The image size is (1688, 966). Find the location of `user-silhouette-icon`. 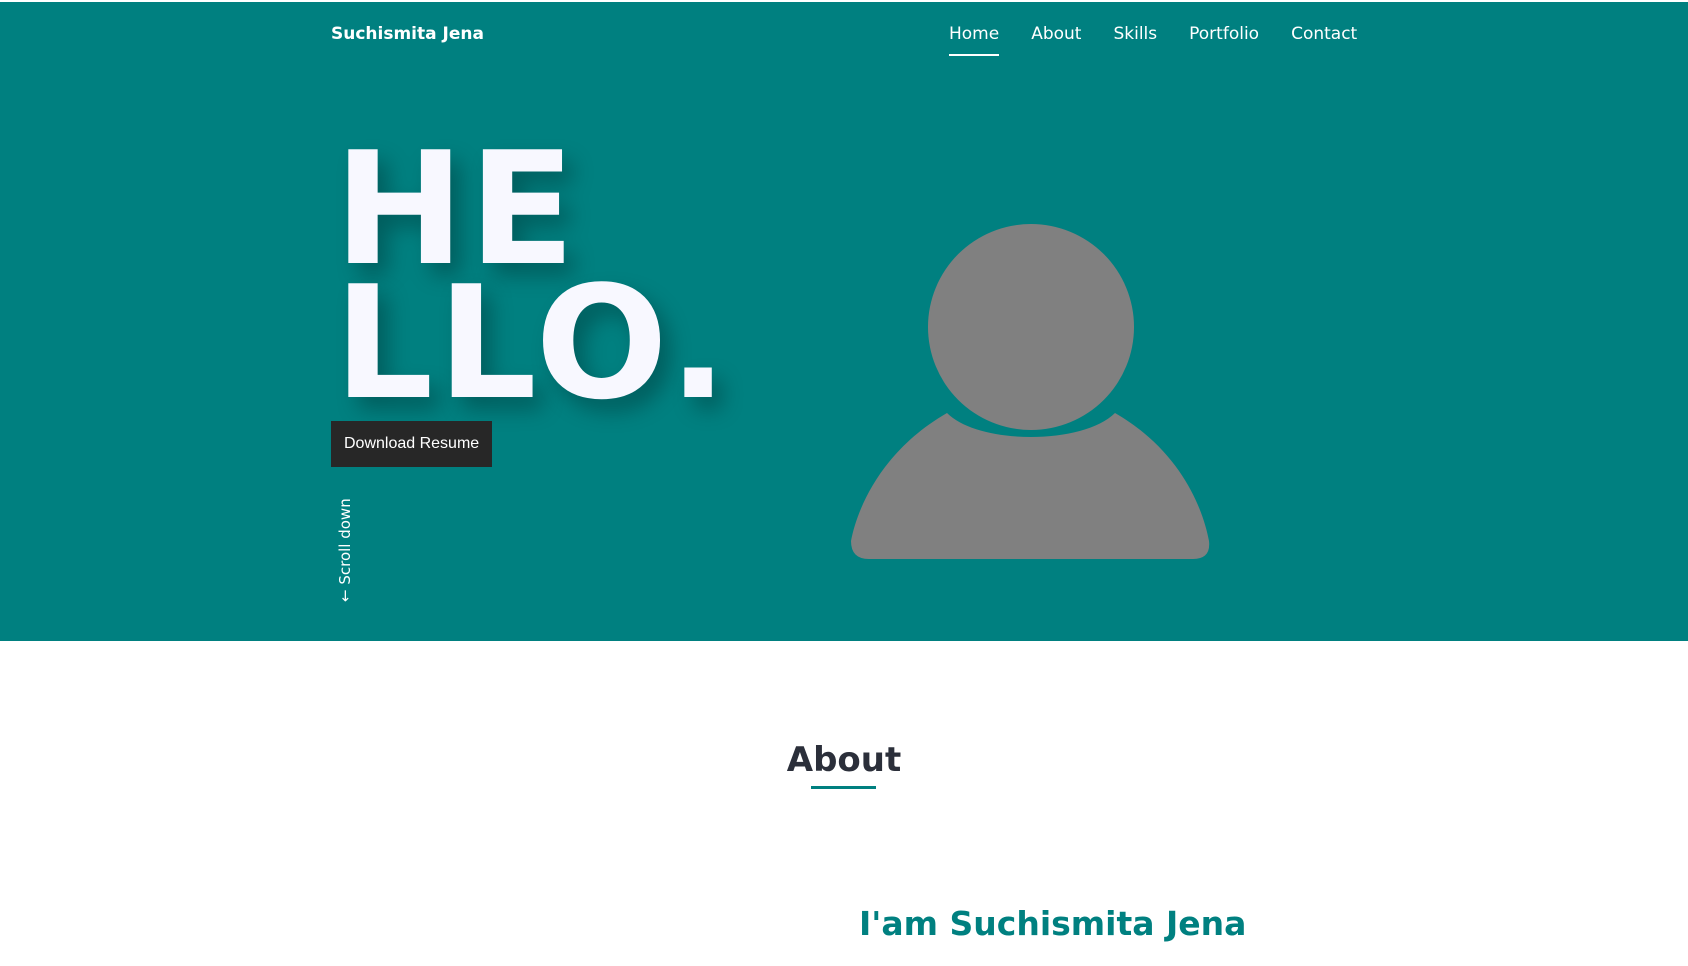

user-silhouette-icon is located at coordinates (1030, 391).